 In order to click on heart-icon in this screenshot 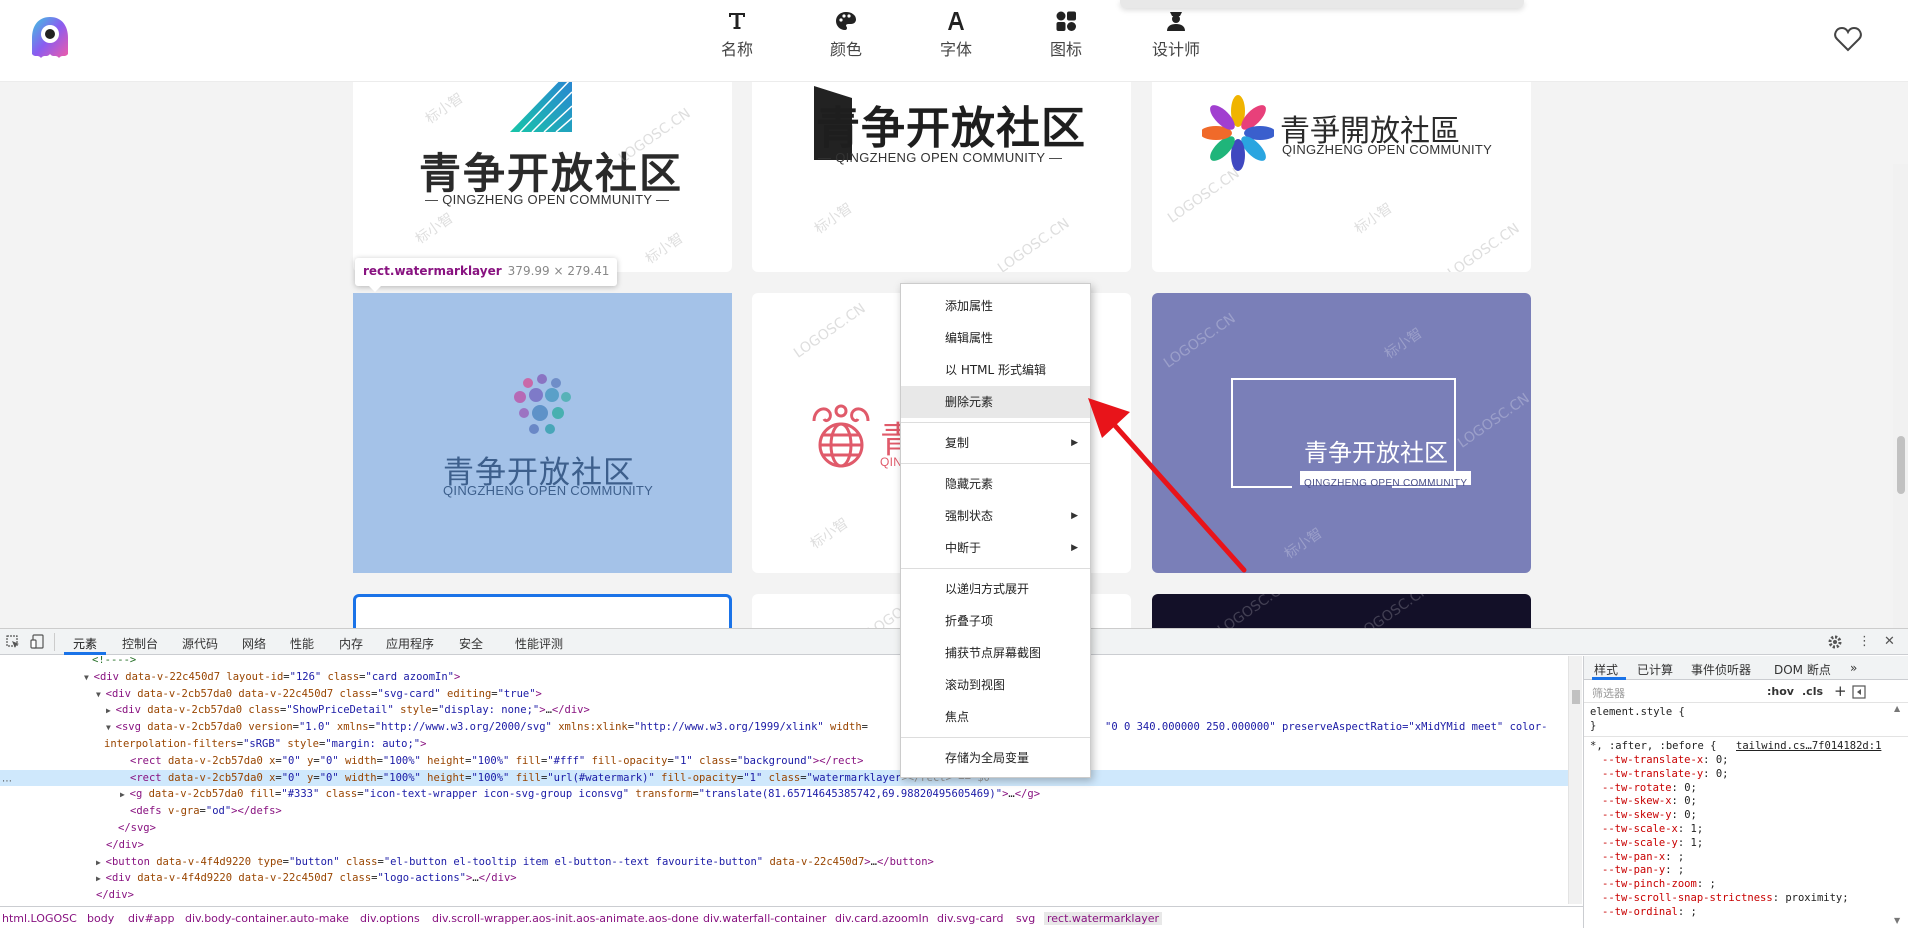, I will do `click(1848, 39)`.